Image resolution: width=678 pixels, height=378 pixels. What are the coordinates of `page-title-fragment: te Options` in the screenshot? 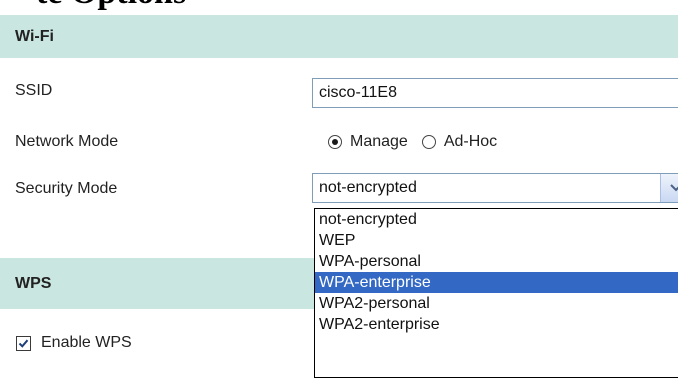 It's located at (111, 5).